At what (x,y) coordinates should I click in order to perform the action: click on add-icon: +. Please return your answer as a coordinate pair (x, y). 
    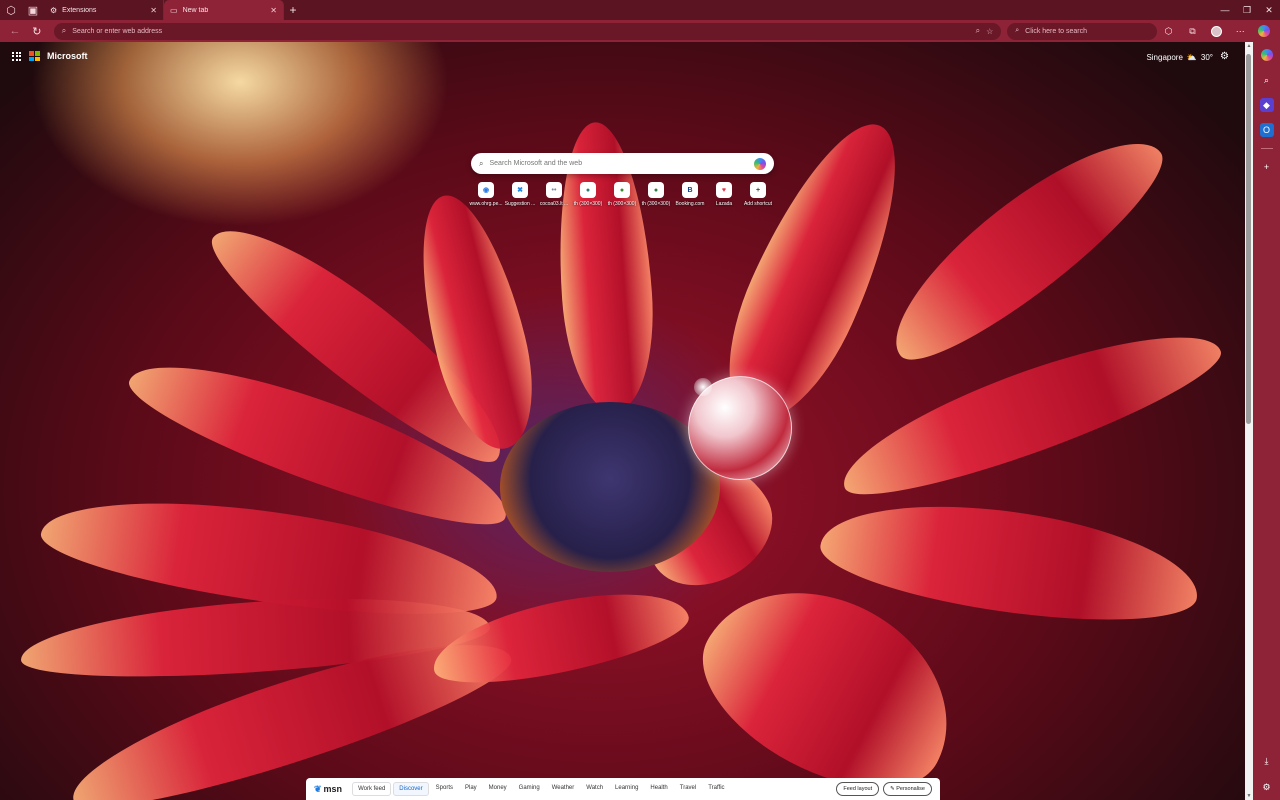
    Looking at the image, I should click on (1267, 167).